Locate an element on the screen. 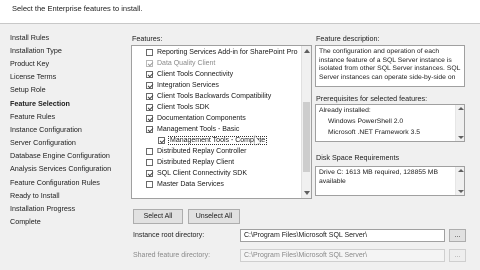 The image size is (480, 270). features-scrollbar is located at coordinates (306, 122).